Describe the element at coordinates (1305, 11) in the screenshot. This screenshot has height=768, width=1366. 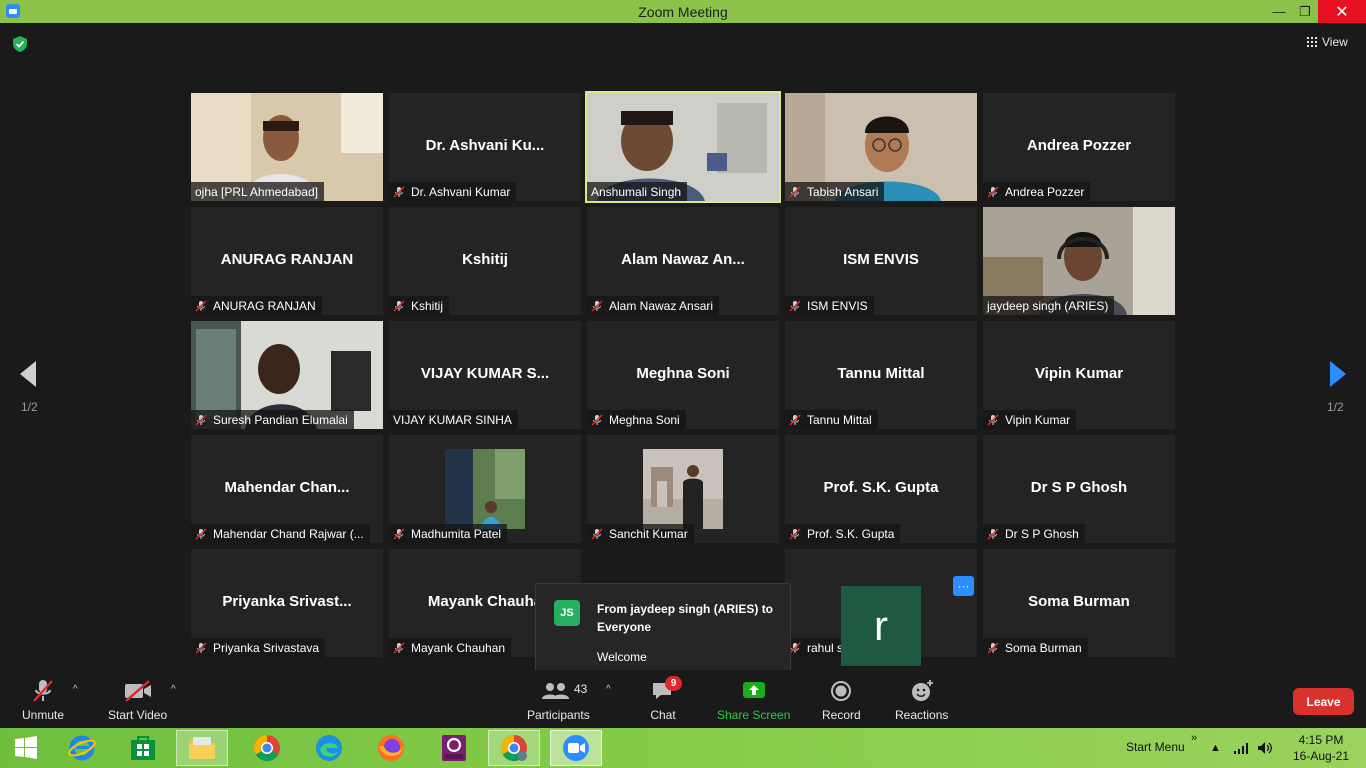
I see `maximize-button: ❐` at that location.